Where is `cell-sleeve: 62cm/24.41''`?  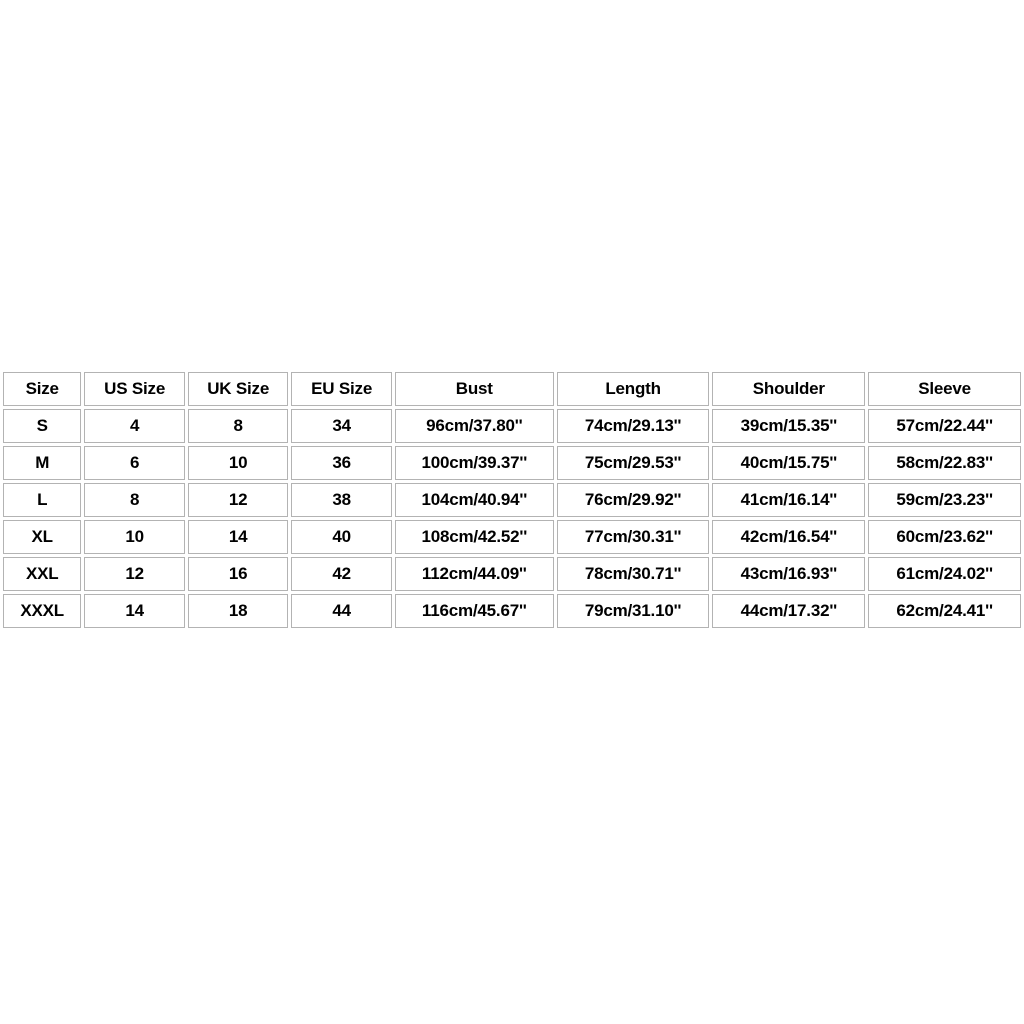
cell-sleeve: 62cm/24.41'' is located at coordinates (944, 611).